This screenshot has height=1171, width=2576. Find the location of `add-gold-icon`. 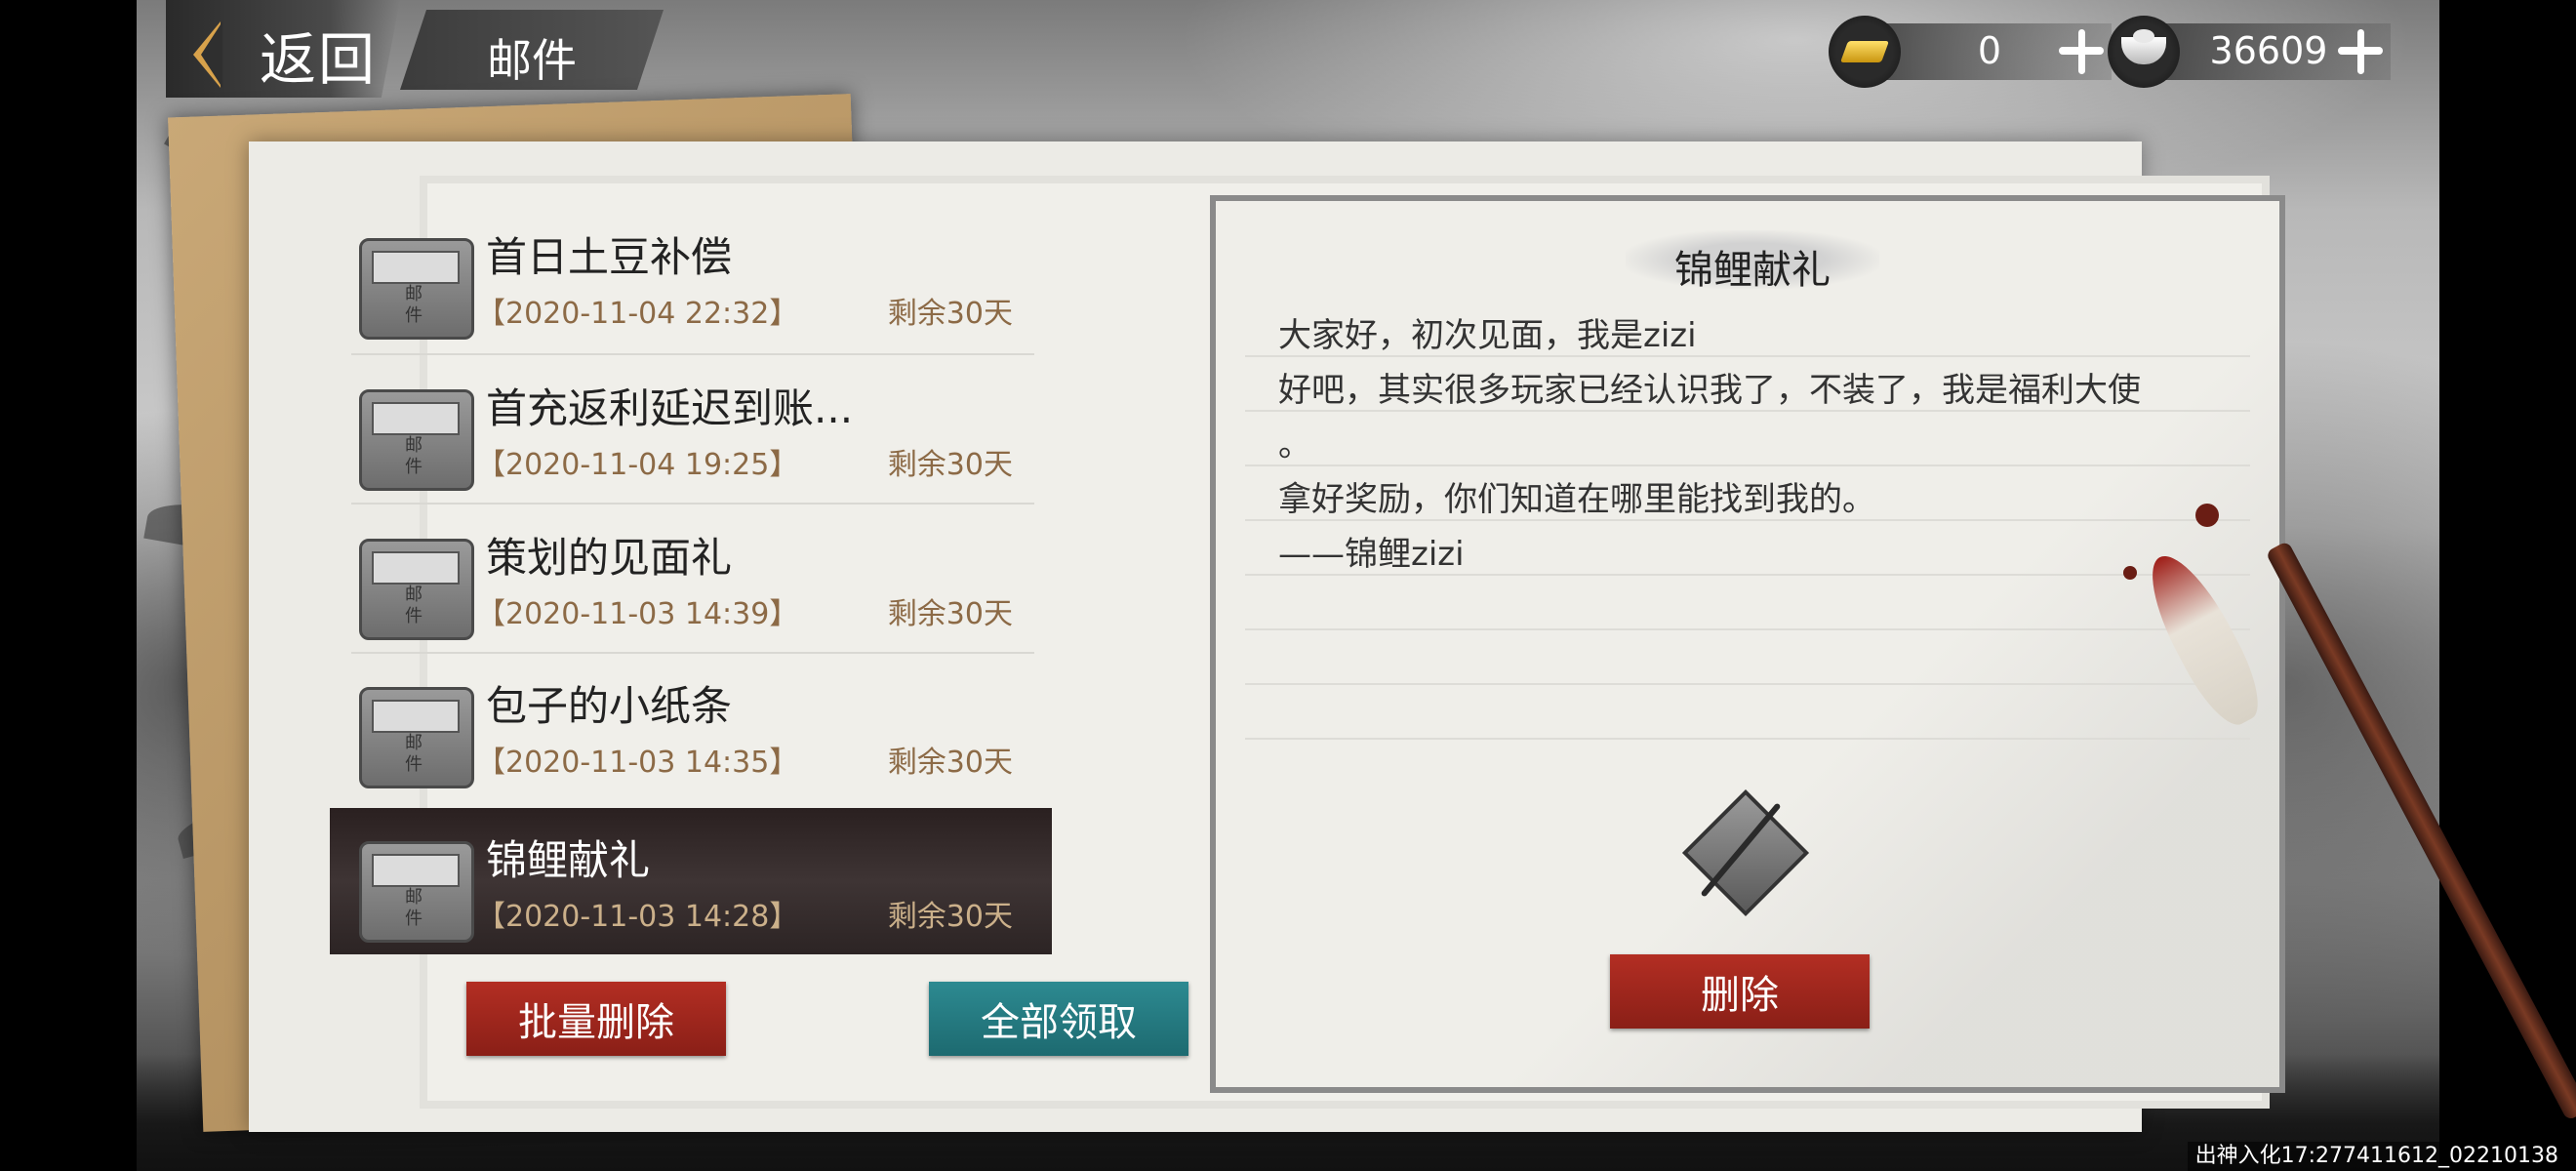

add-gold-icon is located at coordinates (2081, 51).